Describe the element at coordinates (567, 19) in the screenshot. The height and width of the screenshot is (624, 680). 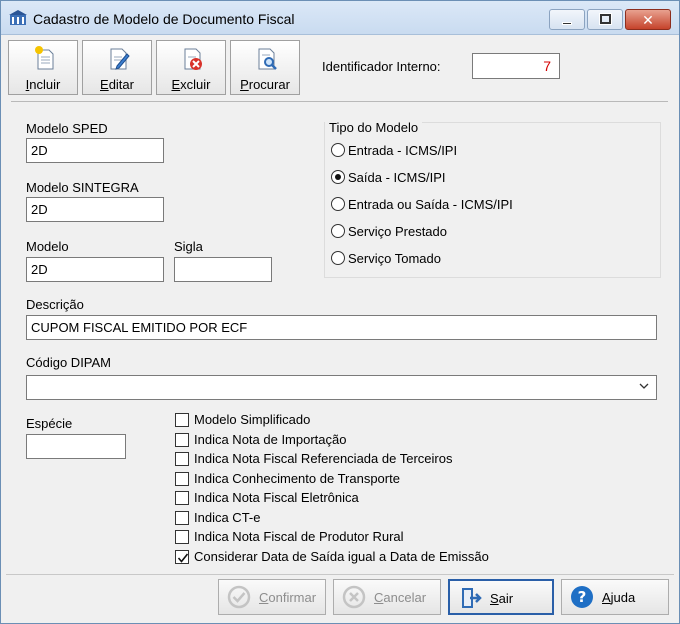
I see `minimize-button` at that location.